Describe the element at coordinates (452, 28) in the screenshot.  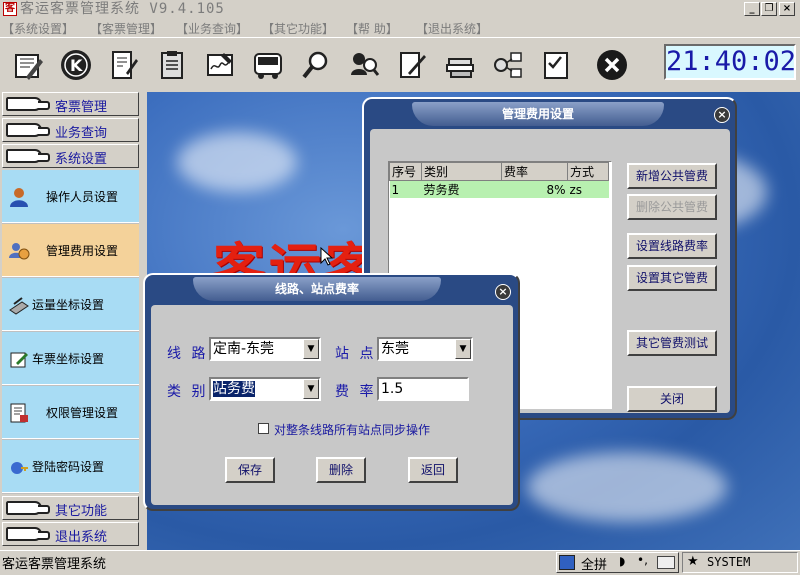
I see `menu-exit: 【退出系统】` at that location.